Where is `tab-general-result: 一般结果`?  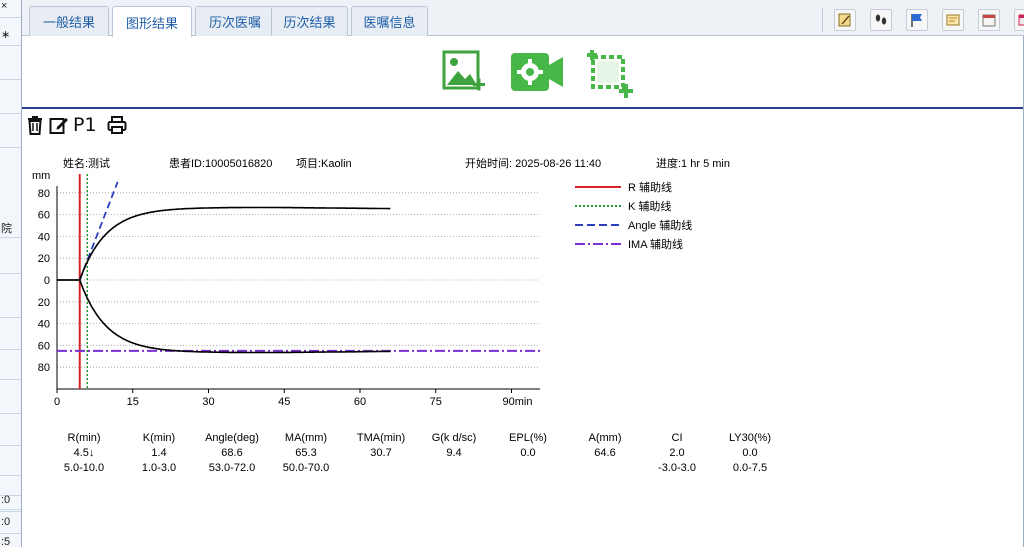 tab-general-result: 一般结果 is located at coordinates (69, 21).